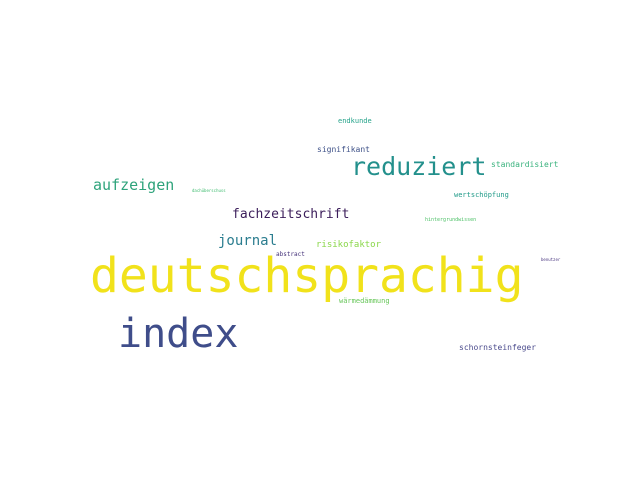 This screenshot has width=640, height=480. Describe the element at coordinates (343, 149) in the screenshot. I see `word-signifikant: signifikant` at that location.